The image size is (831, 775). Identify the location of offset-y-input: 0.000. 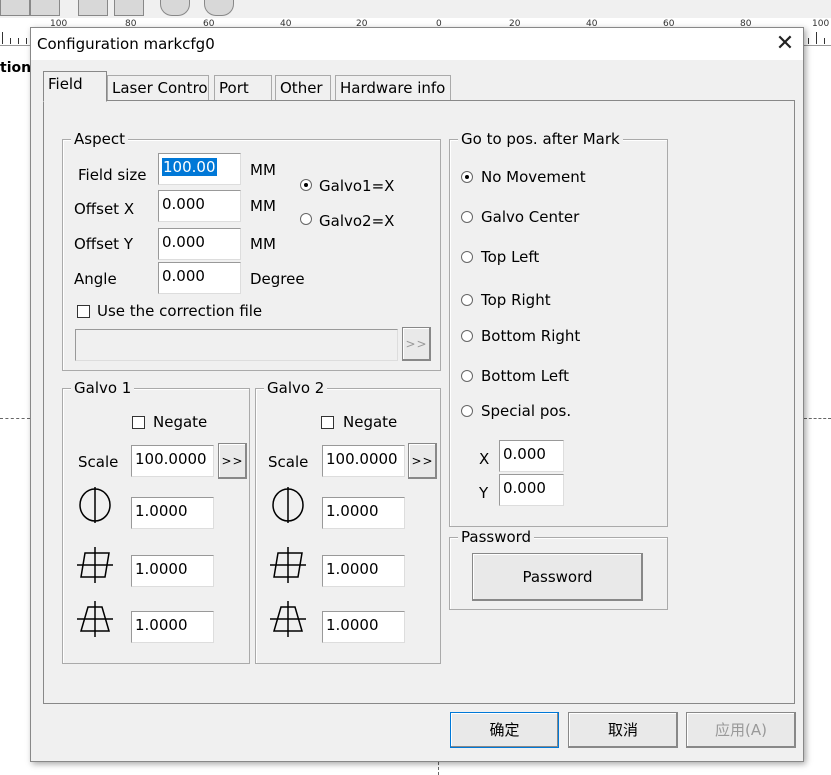
(199, 244).